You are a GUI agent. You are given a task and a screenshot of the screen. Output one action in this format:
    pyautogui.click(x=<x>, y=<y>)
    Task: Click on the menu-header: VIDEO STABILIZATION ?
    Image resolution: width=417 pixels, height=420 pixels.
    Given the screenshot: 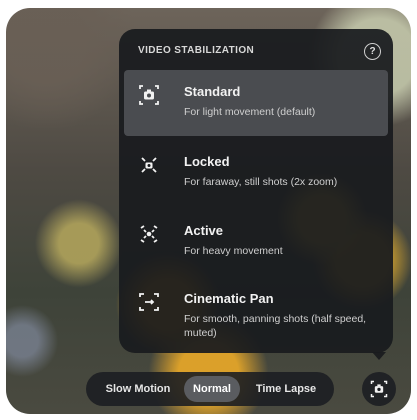 What is the action you would take?
    pyautogui.click(x=259, y=53)
    